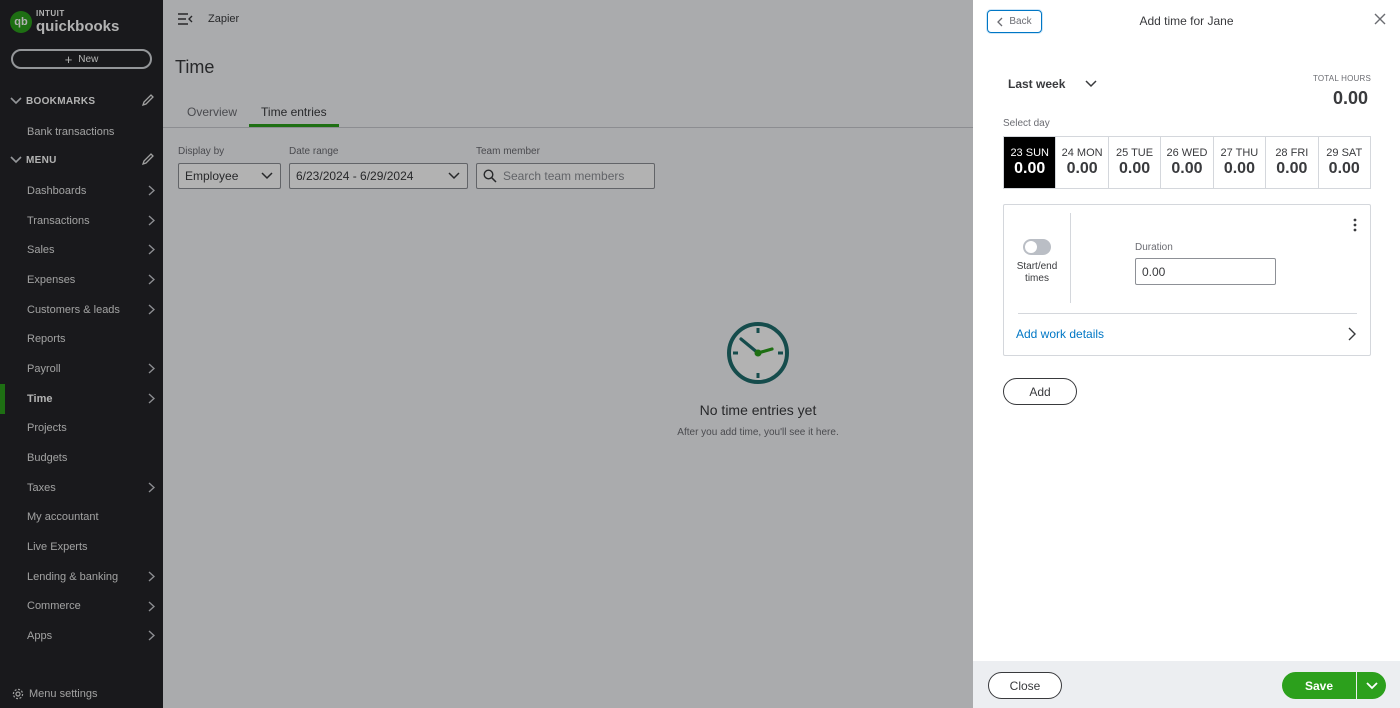  Describe the element at coordinates (1040, 391) in the screenshot. I see `add-button: Add` at that location.